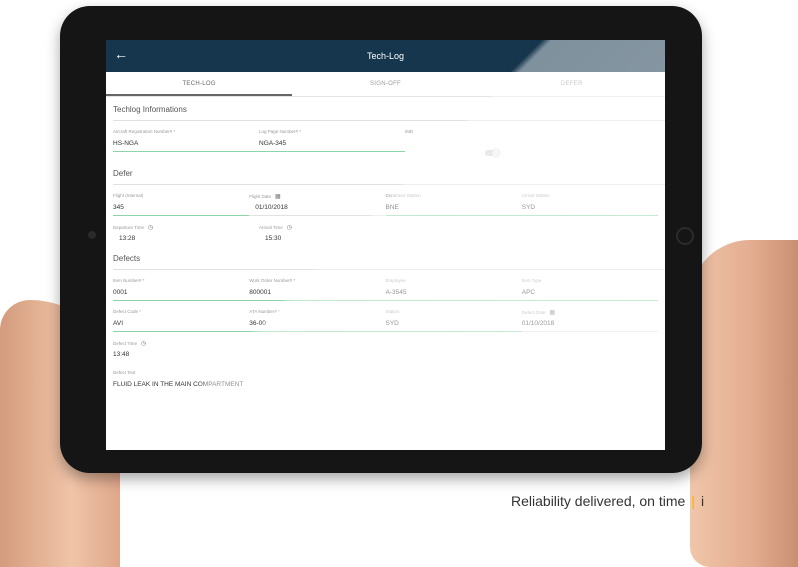  Describe the element at coordinates (317, 197) in the screenshot. I see `field-label: Flight Date ▦` at that location.